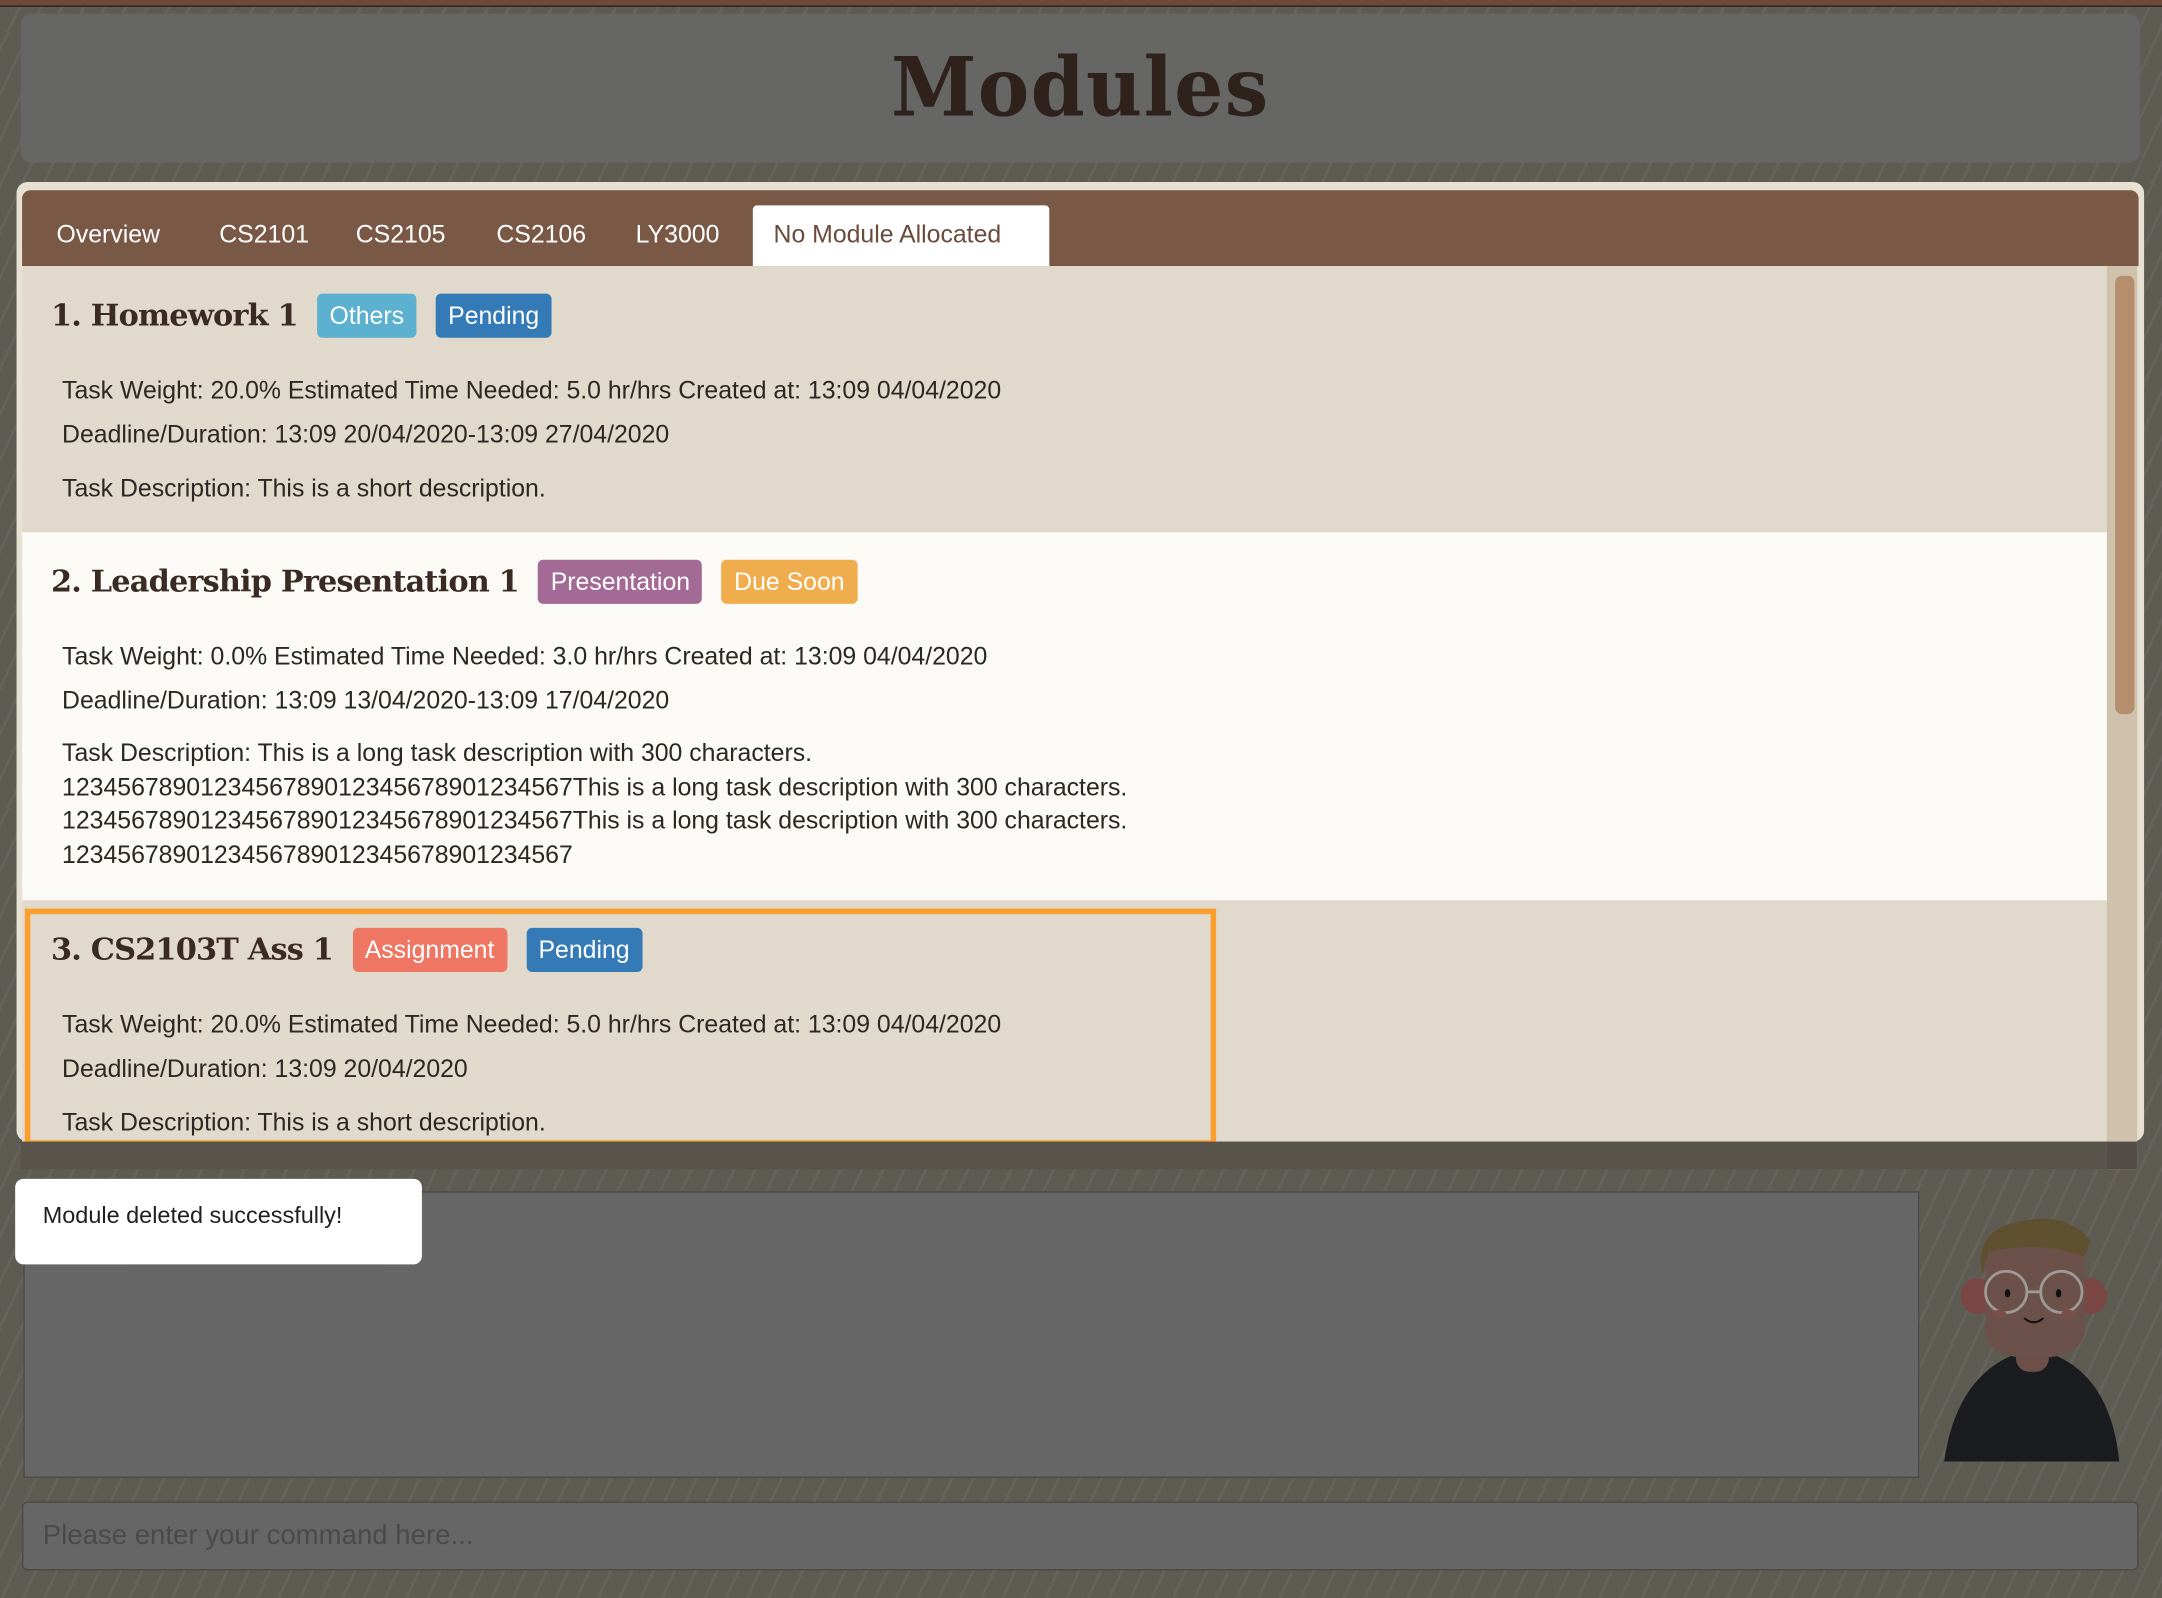 This screenshot has width=2162, height=1598. I want to click on title-panel: Modules, so click(1080, 88).